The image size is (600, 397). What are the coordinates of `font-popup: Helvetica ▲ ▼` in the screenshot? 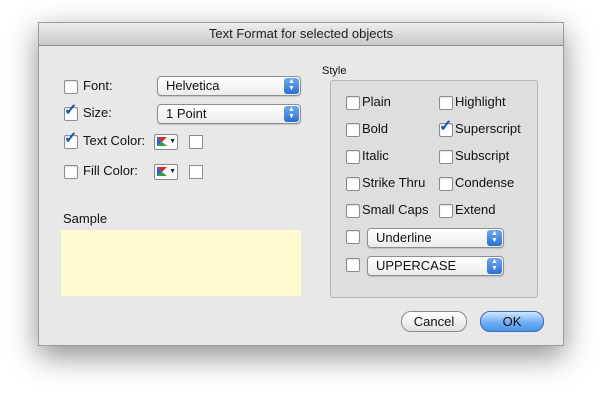 It's located at (229, 86).